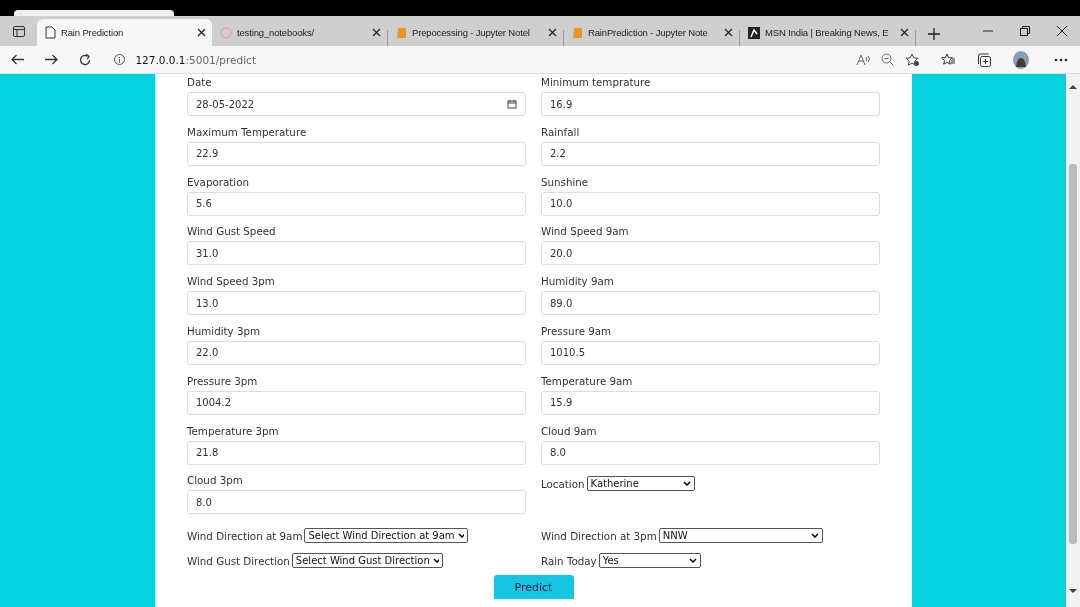 The height and width of the screenshot is (607, 1080). Describe the element at coordinates (17, 59) in the screenshot. I see `back-icon` at that location.